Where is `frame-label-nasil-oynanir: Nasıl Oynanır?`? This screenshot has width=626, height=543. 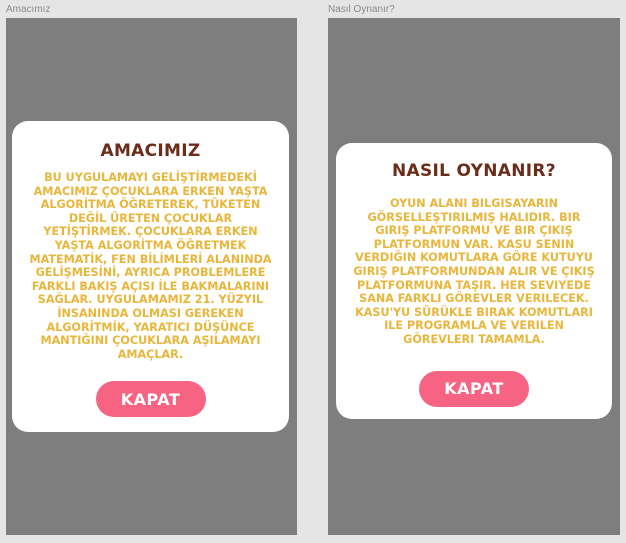
frame-label-nasil-oynanir: Nasıl Oynanır? is located at coordinates (361, 9).